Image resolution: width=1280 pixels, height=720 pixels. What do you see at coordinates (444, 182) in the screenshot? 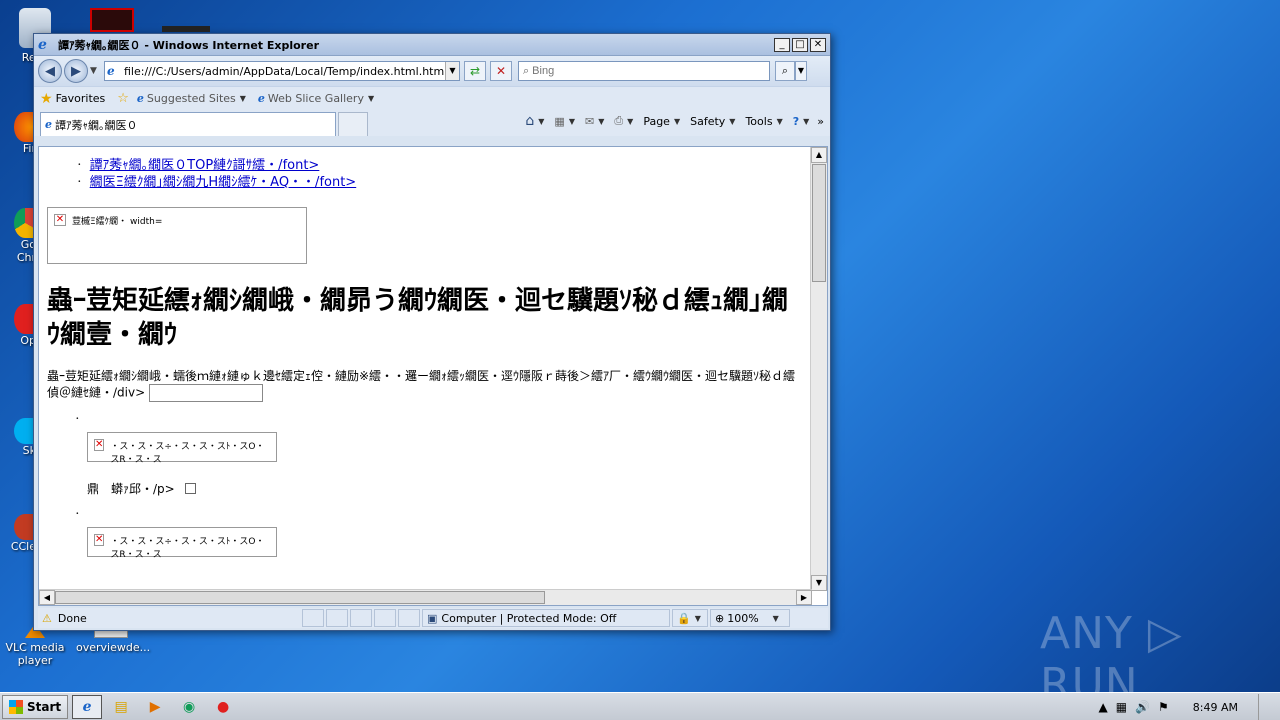
I see `list-item: 繝医Ξ繧ｸ繝｣繝ｼ繝九Η繝ｼ繧ｹ・AQ・・/font>` at bounding box center [444, 182].